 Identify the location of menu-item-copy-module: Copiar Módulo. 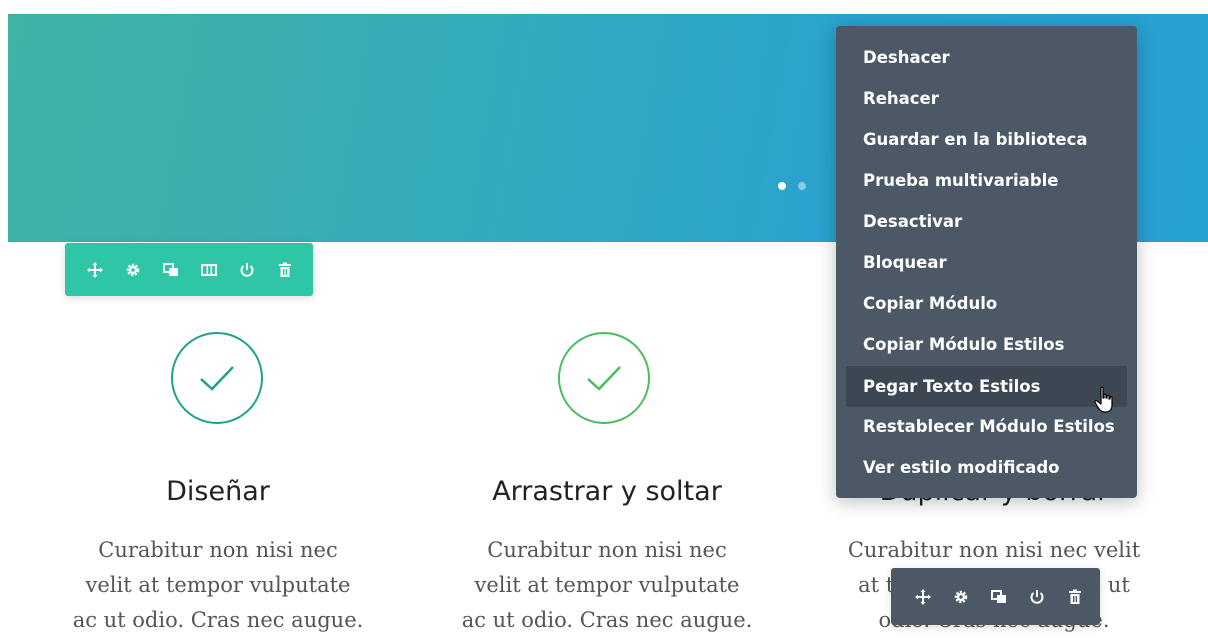
(986, 309).